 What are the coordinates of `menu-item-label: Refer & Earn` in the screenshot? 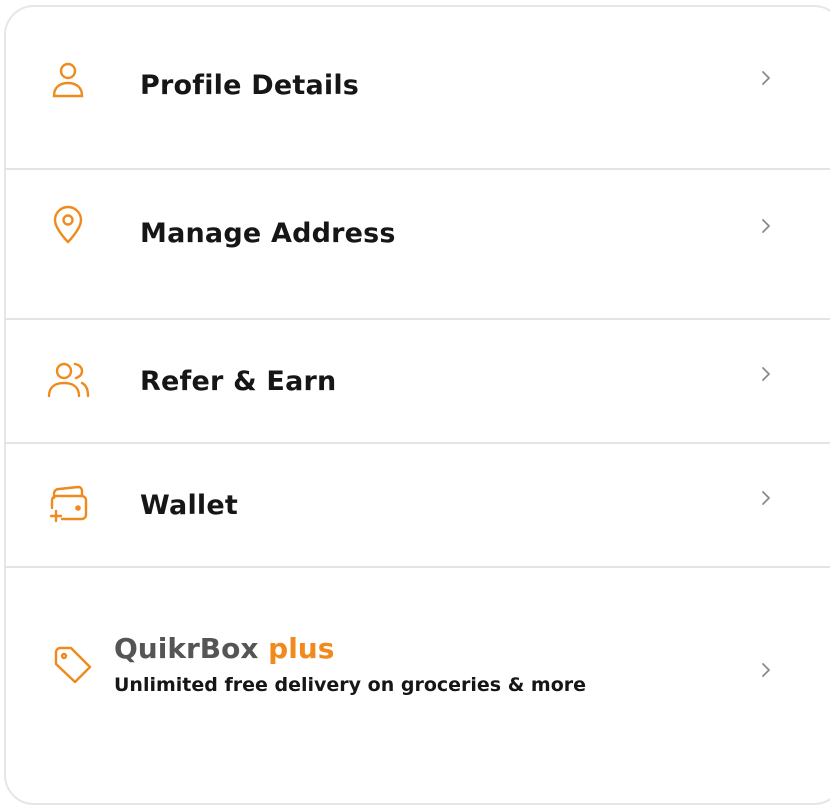 It's located at (238, 381).